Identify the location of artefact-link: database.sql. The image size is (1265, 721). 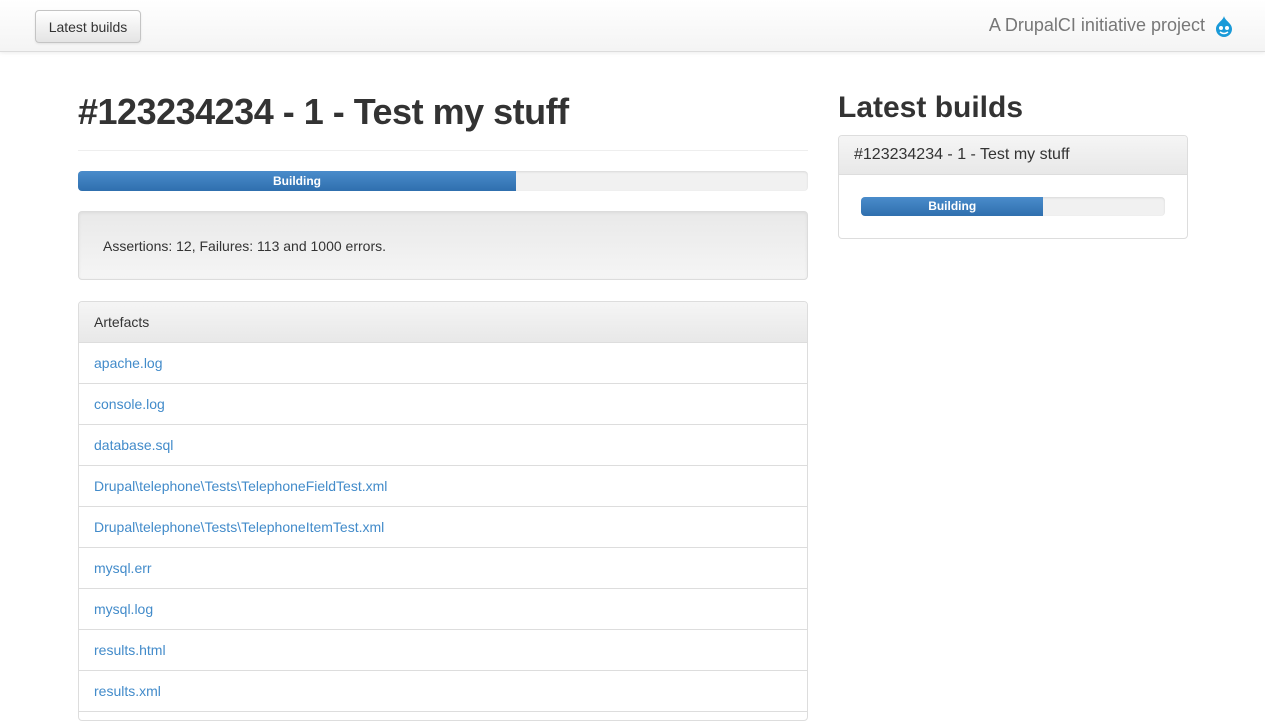
(133, 445).